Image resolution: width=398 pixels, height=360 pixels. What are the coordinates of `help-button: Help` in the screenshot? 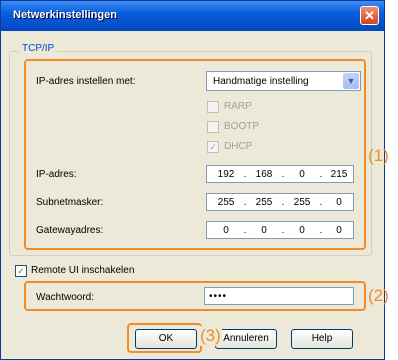 It's located at (322, 339).